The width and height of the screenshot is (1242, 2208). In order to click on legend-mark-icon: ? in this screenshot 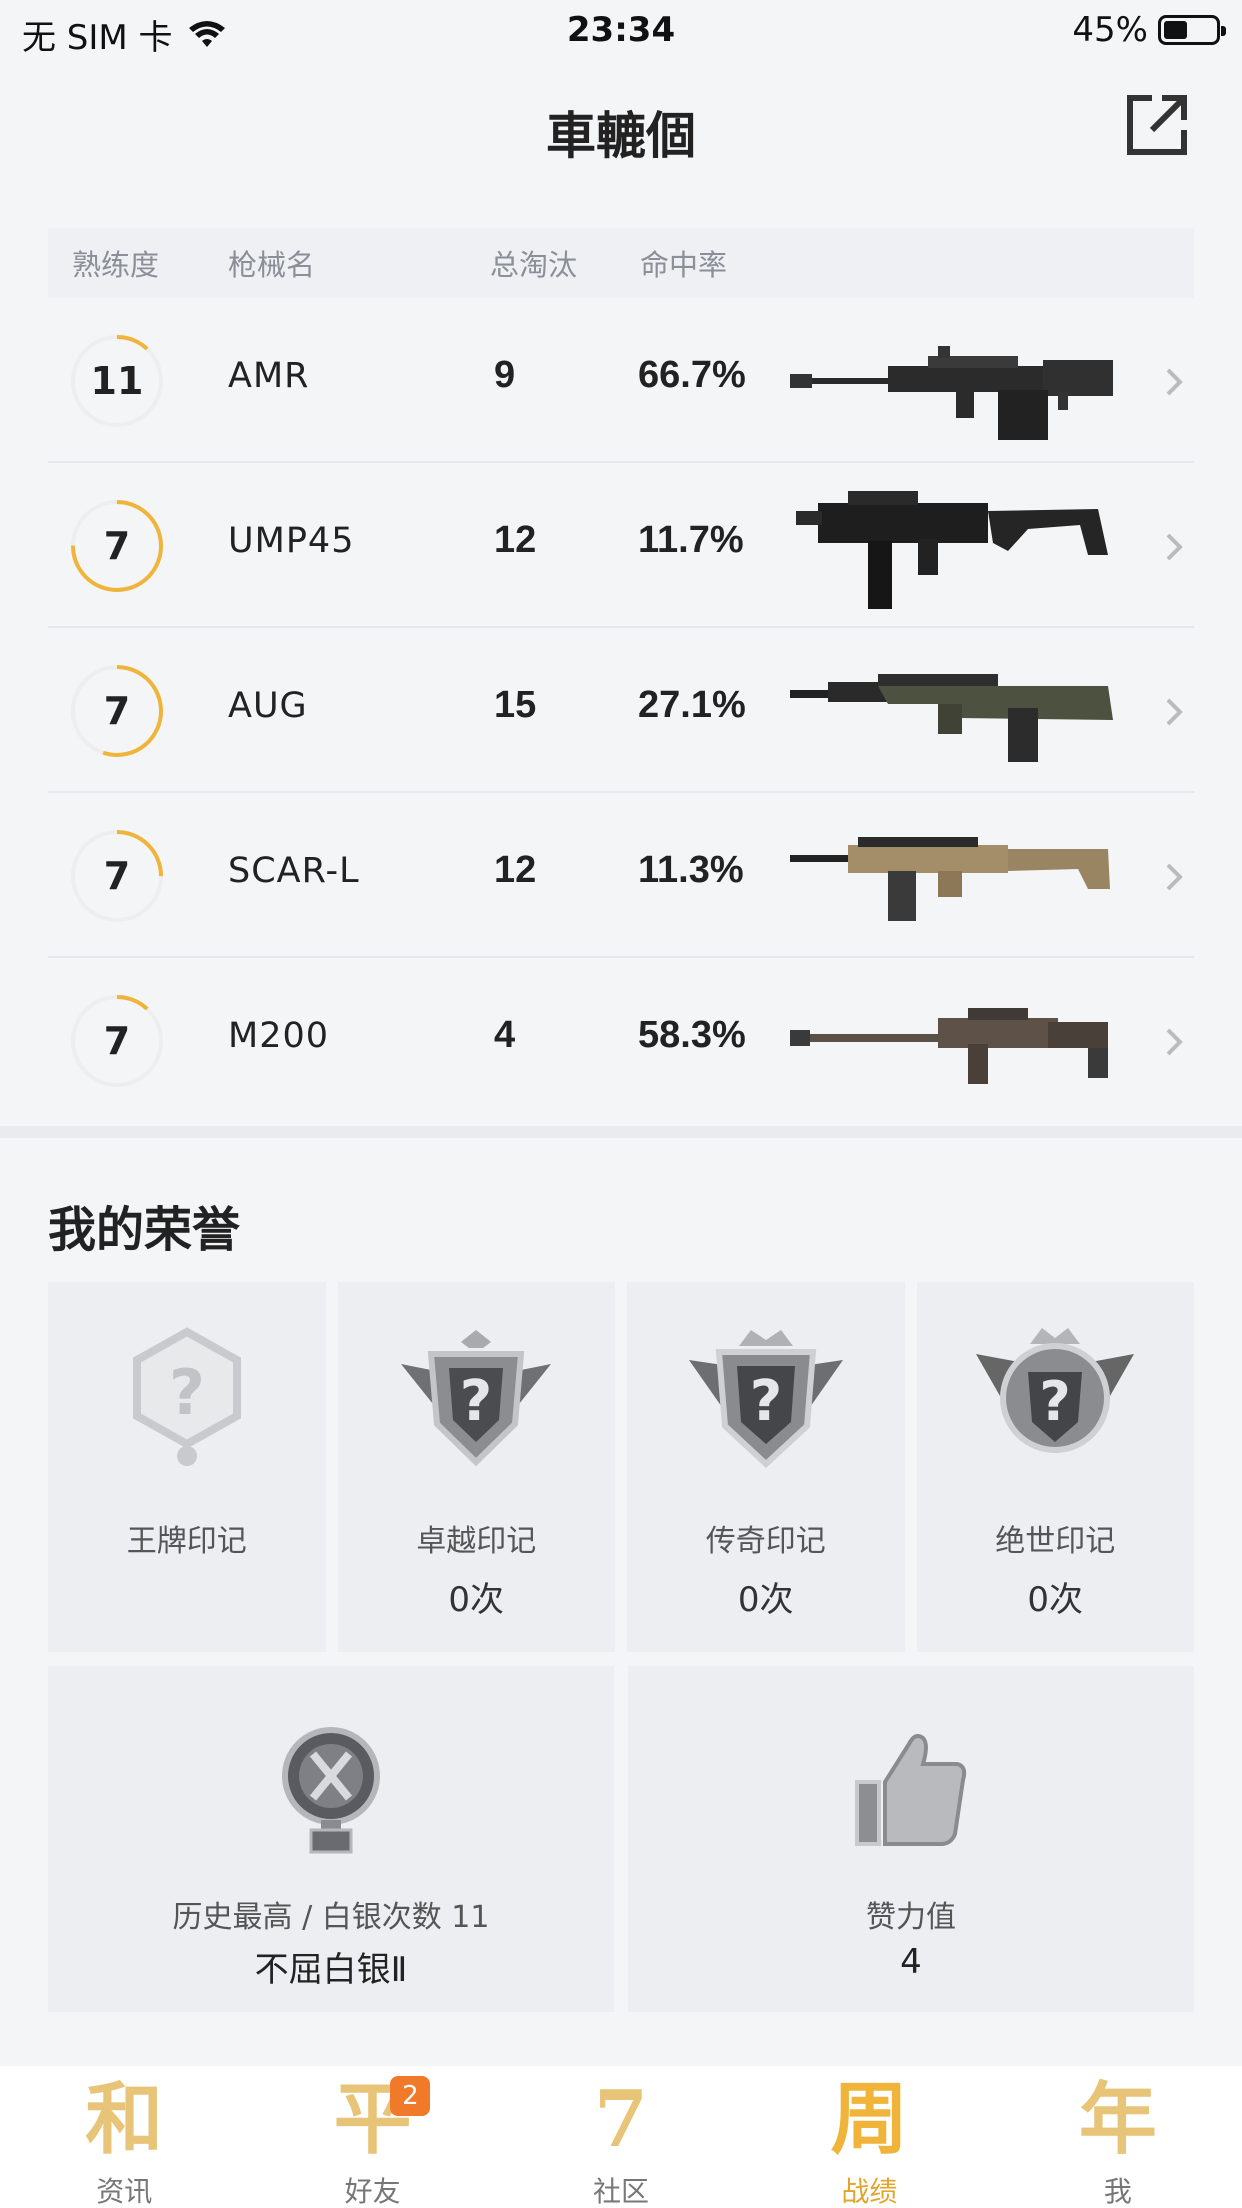, I will do `click(765, 1399)`.